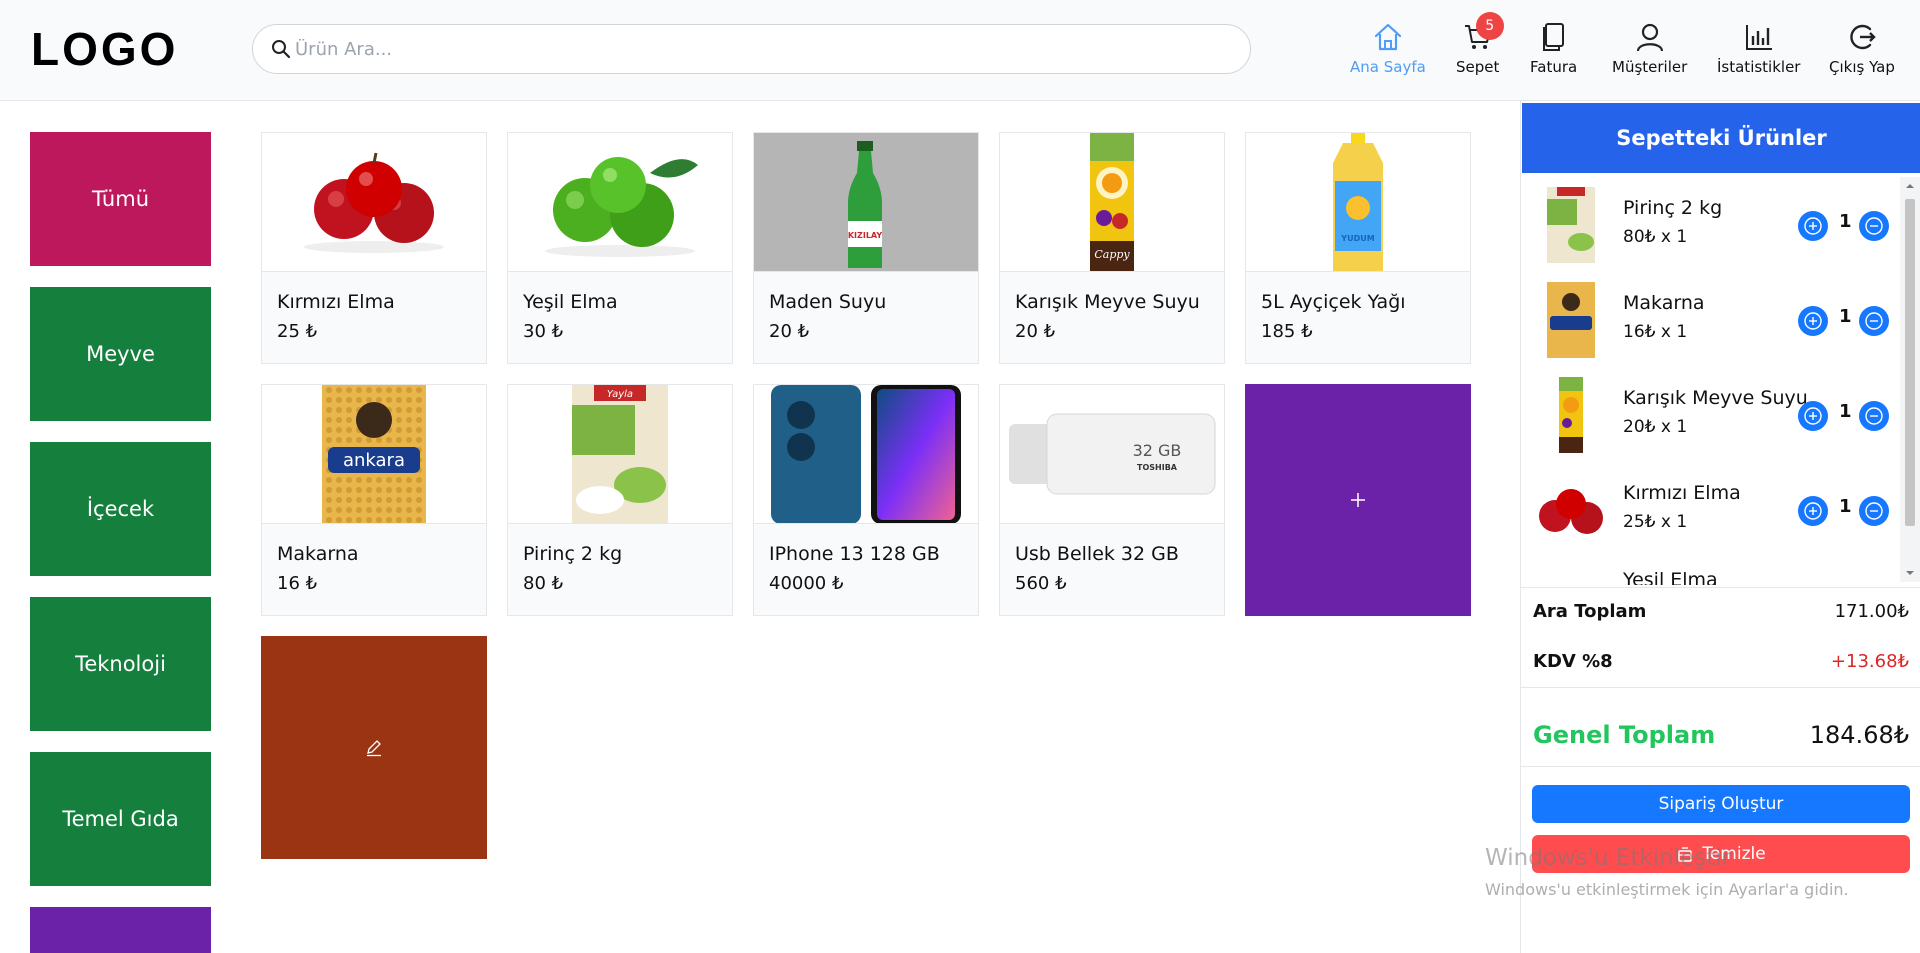  What do you see at coordinates (1041, 583) in the screenshot?
I see `product-price: 560 ₺` at bounding box center [1041, 583].